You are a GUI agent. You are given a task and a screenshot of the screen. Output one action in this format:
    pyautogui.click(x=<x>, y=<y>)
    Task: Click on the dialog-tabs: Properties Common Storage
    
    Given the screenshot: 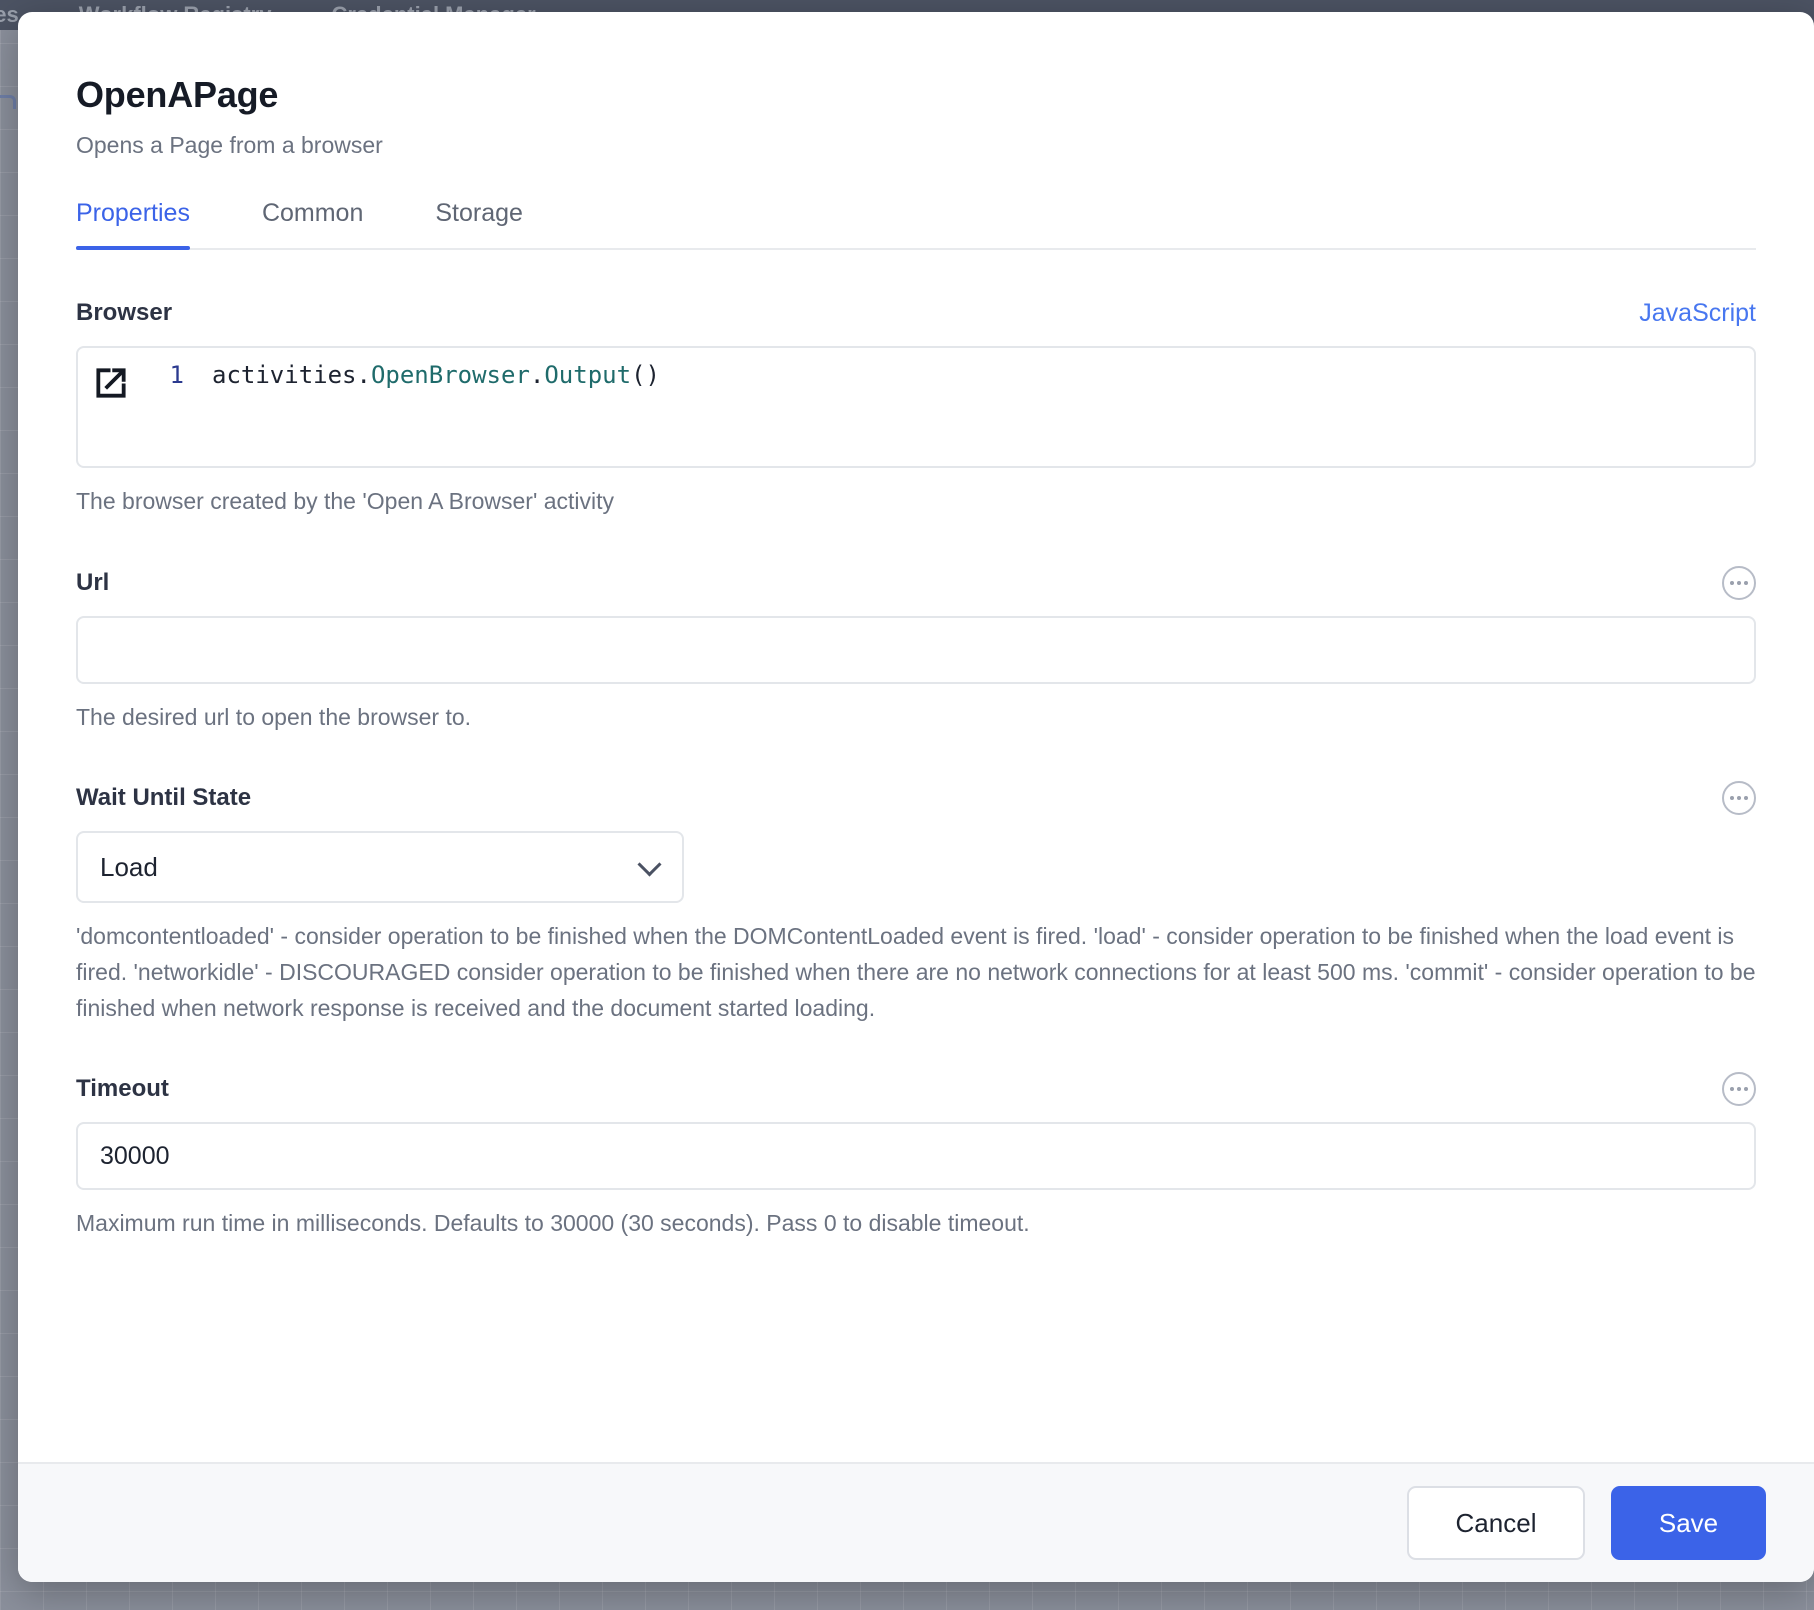 What is the action you would take?
    pyautogui.click(x=916, y=224)
    